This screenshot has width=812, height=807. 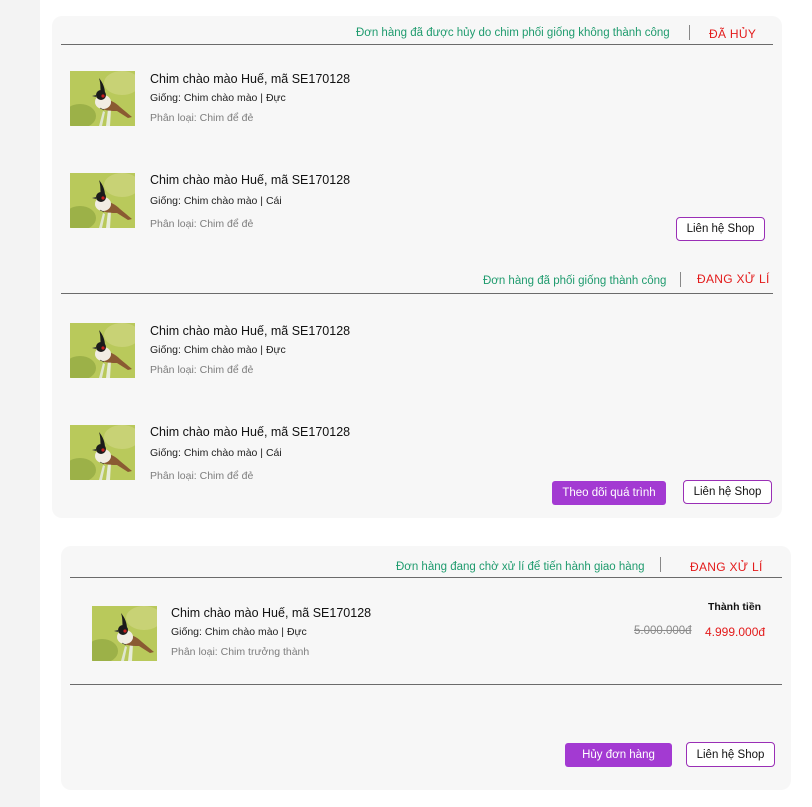 What do you see at coordinates (575, 281) in the screenshot?
I see `order-status-message: Đơn hàng đã phối giống thành công` at bounding box center [575, 281].